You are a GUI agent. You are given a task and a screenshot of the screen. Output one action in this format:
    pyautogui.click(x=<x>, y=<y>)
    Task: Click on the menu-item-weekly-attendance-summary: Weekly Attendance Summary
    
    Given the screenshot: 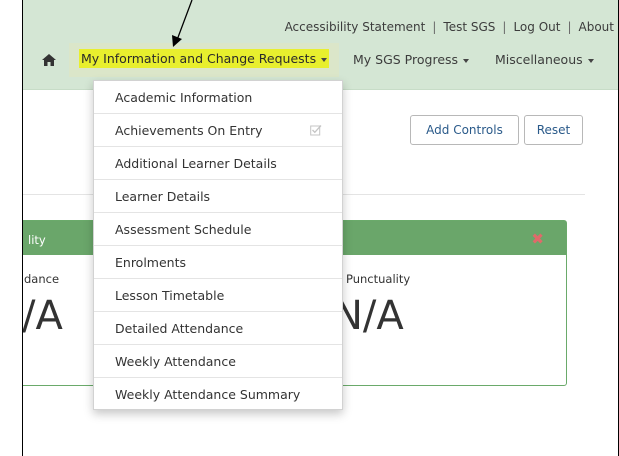 What is the action you would take?
    pyautogui.click(x=218, y=393)
    